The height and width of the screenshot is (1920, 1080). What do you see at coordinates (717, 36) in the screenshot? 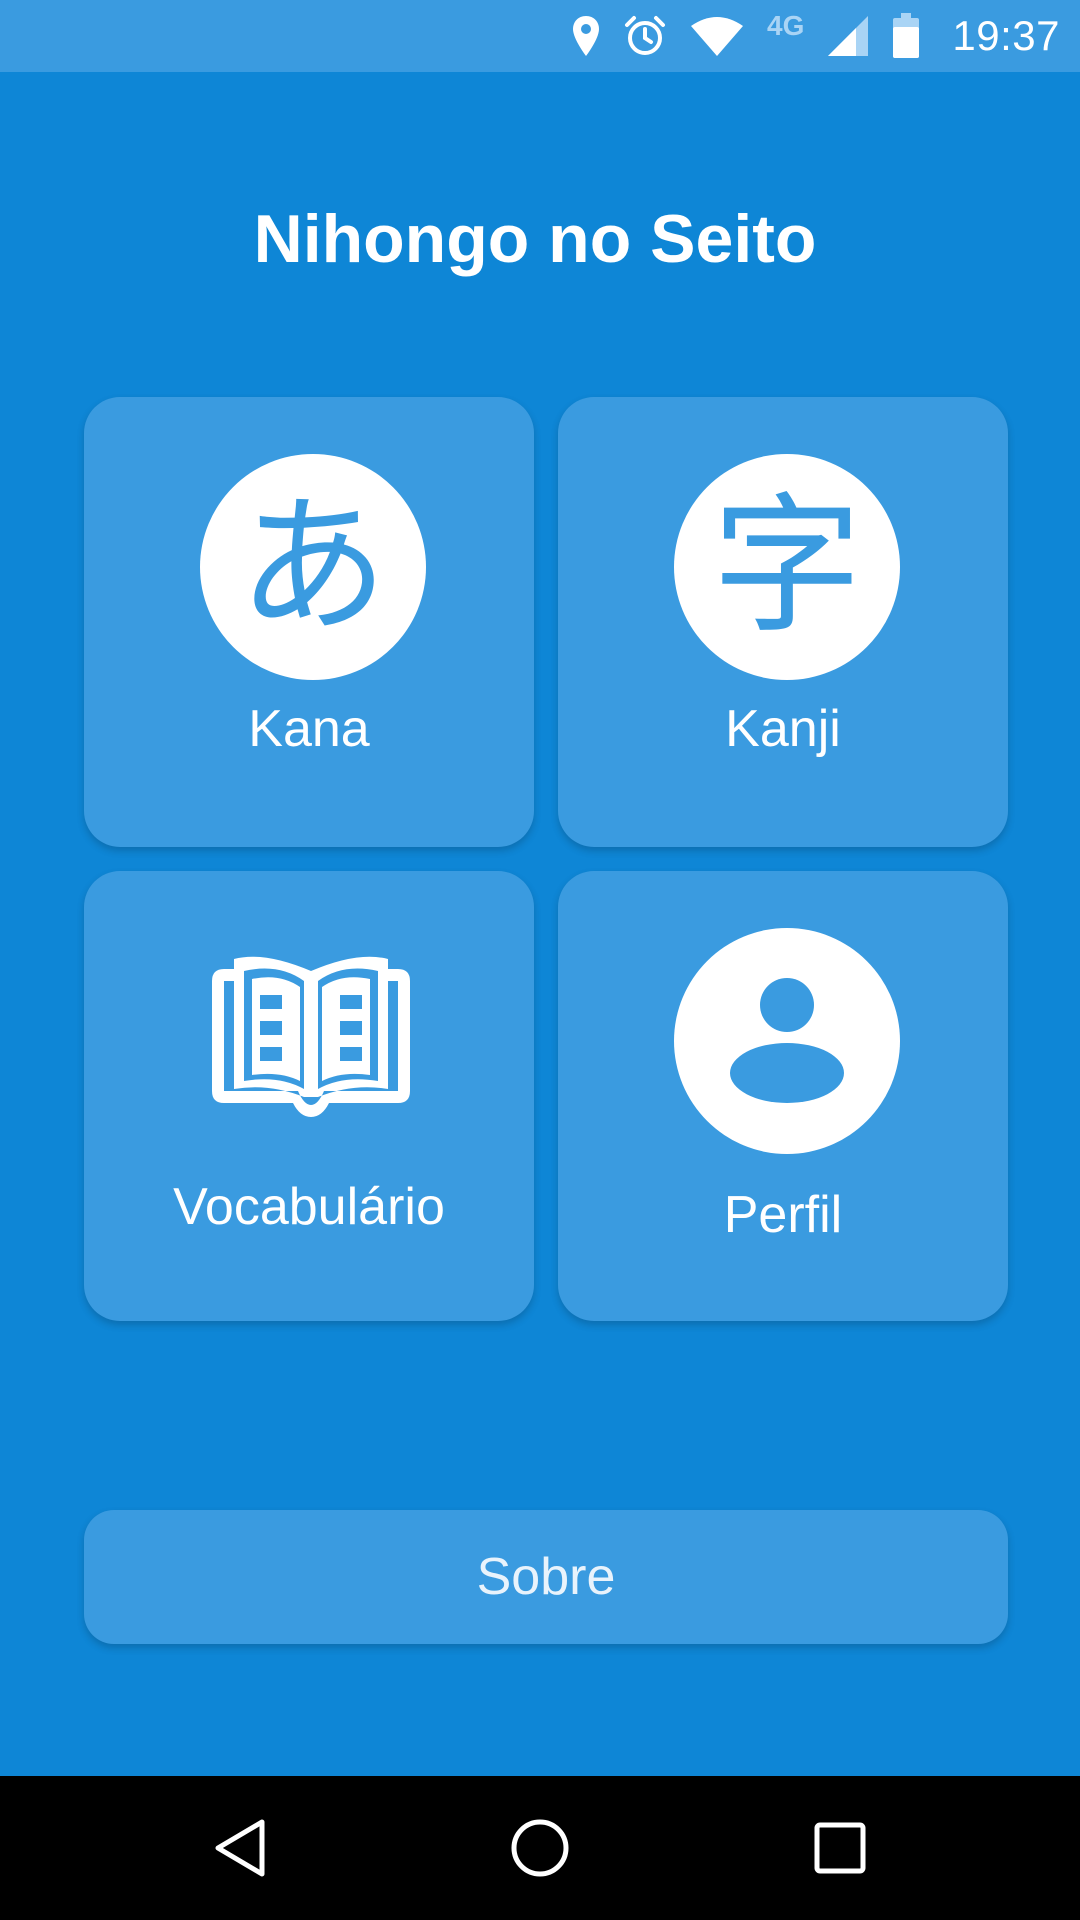
I see `wifi-icon` at bounding box center [717, 36].